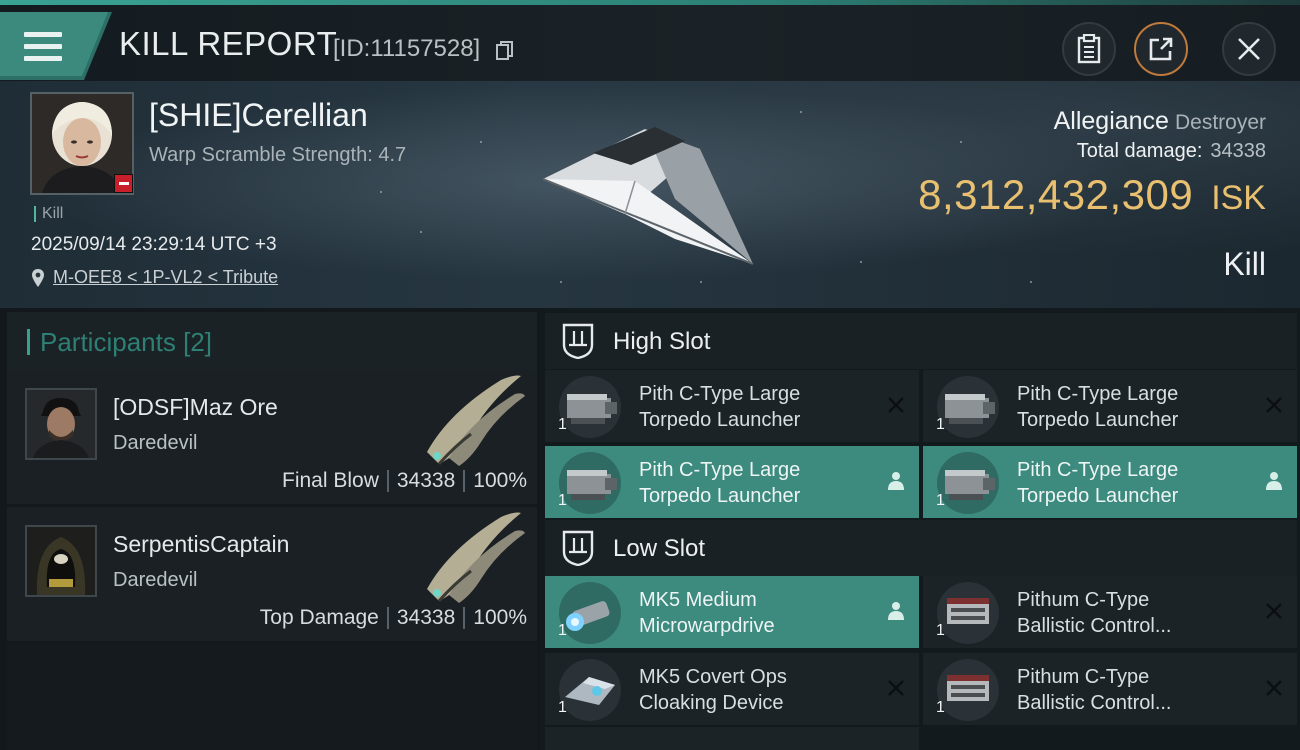  Describe the element at coordinates (330, 480) in the screenshot. I see `participant-role: Final Blow` at that location.